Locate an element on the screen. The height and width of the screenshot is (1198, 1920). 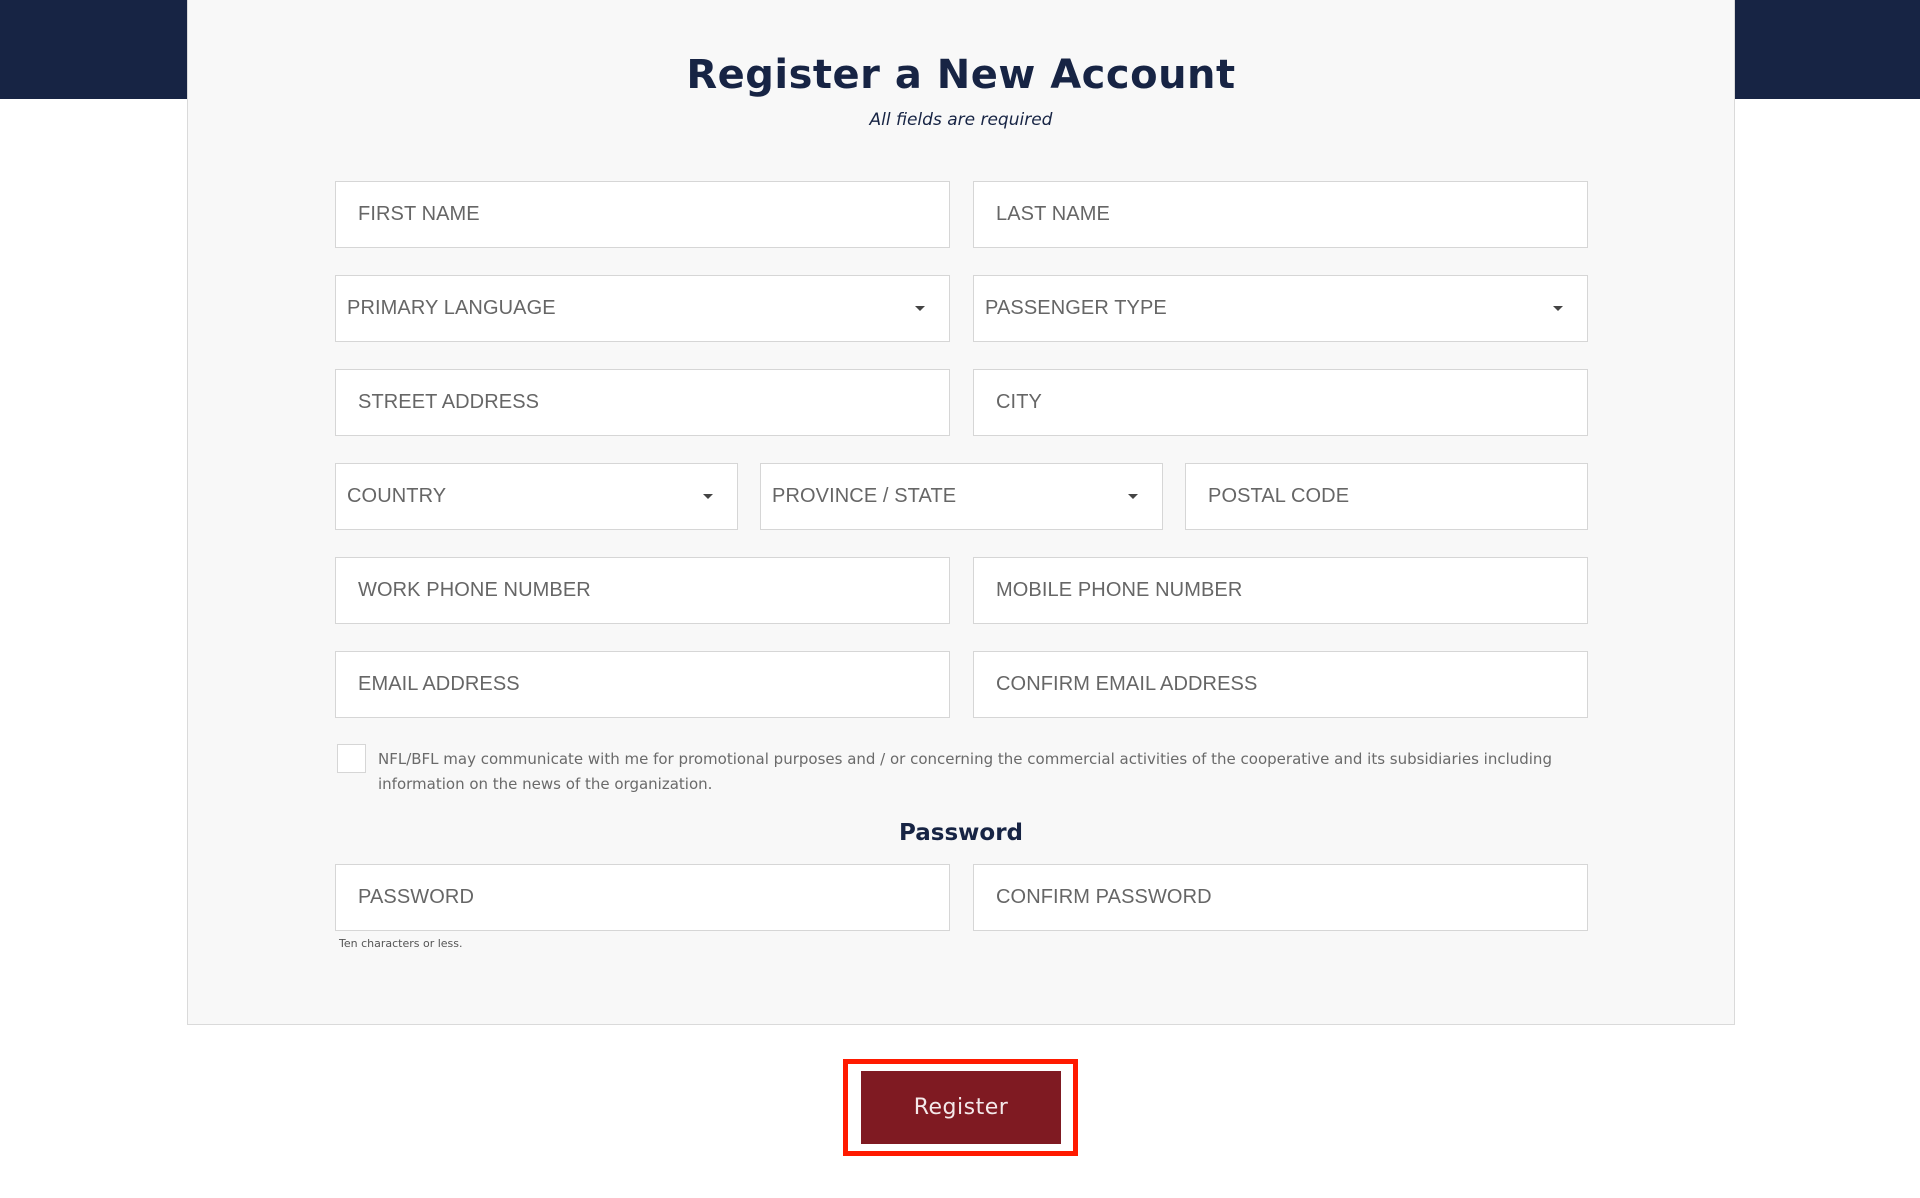
street-address-input: STREET ADDRESS is located at coordinates (642, 402).